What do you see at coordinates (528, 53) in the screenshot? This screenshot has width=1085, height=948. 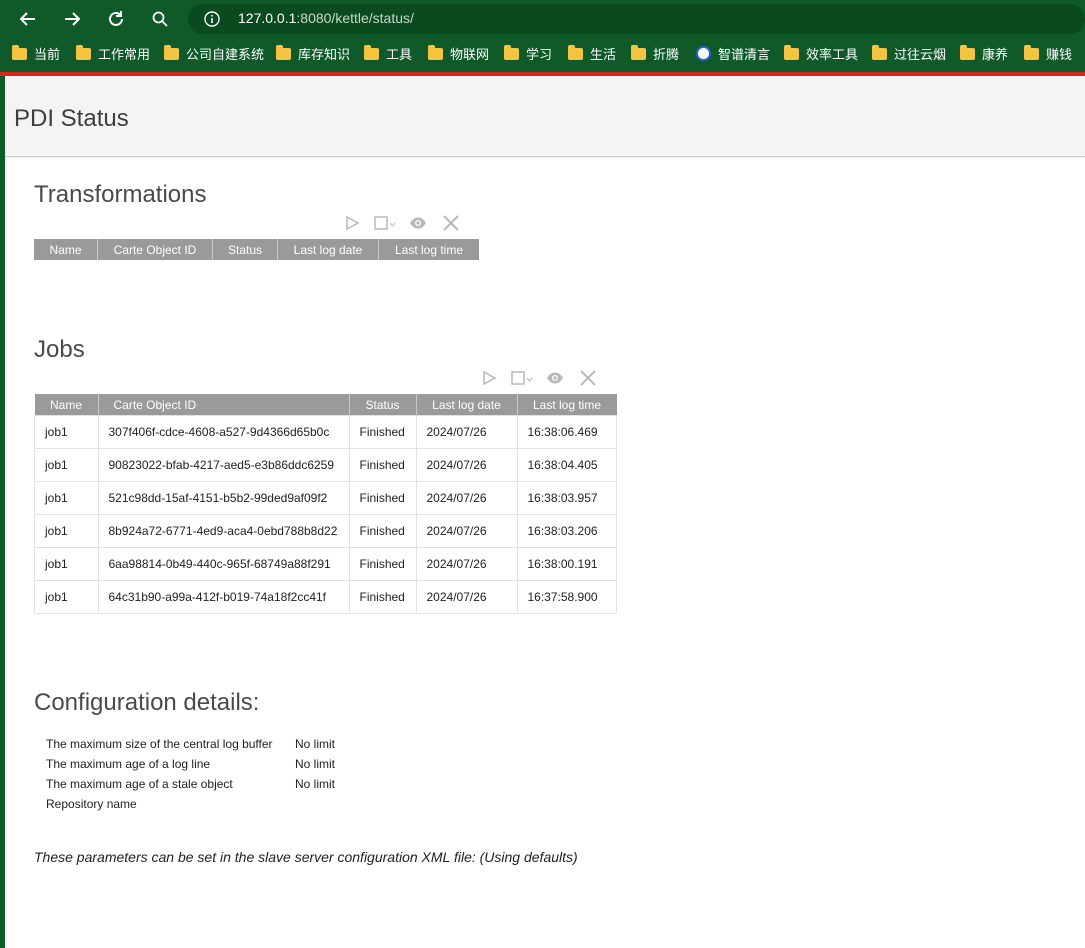 I see `bookmark-folder: 学习` at bounding box center [528, 53].